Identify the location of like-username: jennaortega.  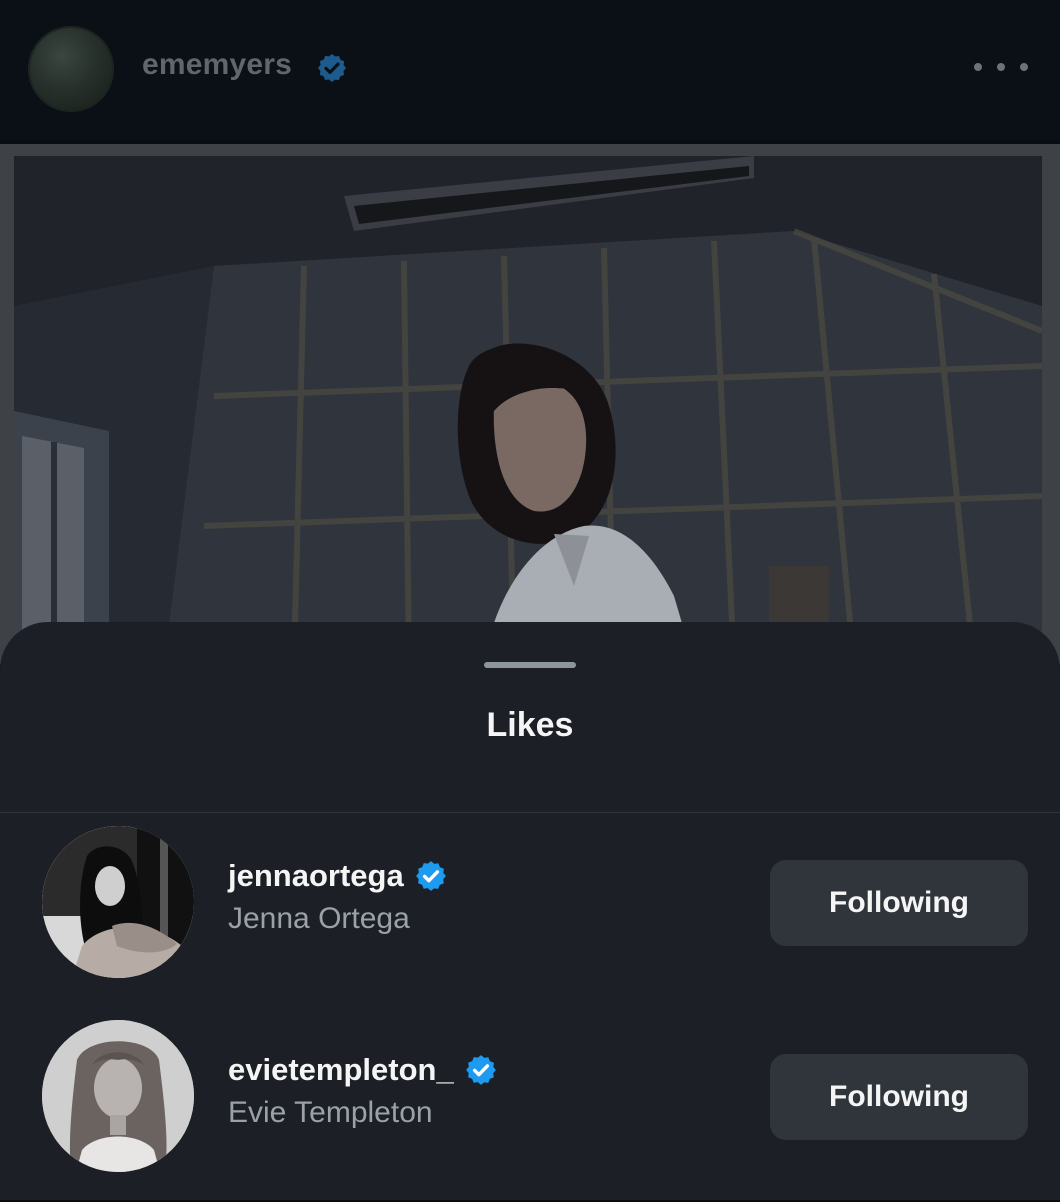
(316, 876).